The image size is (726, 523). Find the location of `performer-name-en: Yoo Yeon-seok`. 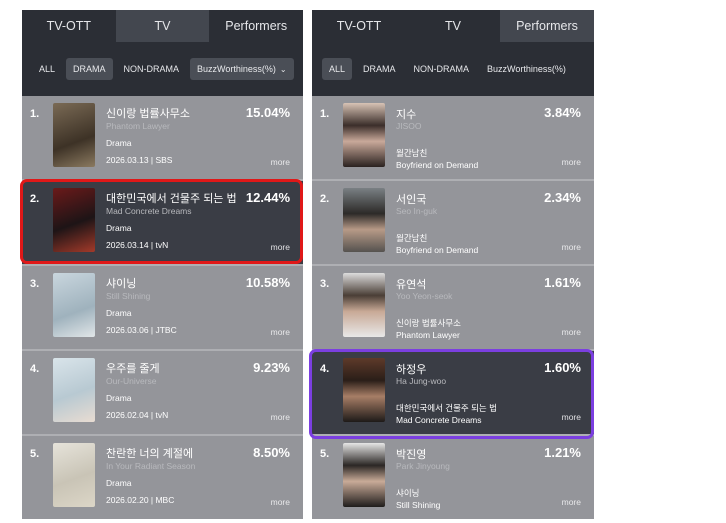

performer-name-en: Yoo Yeon-seok is located at coordinates (424, 296).